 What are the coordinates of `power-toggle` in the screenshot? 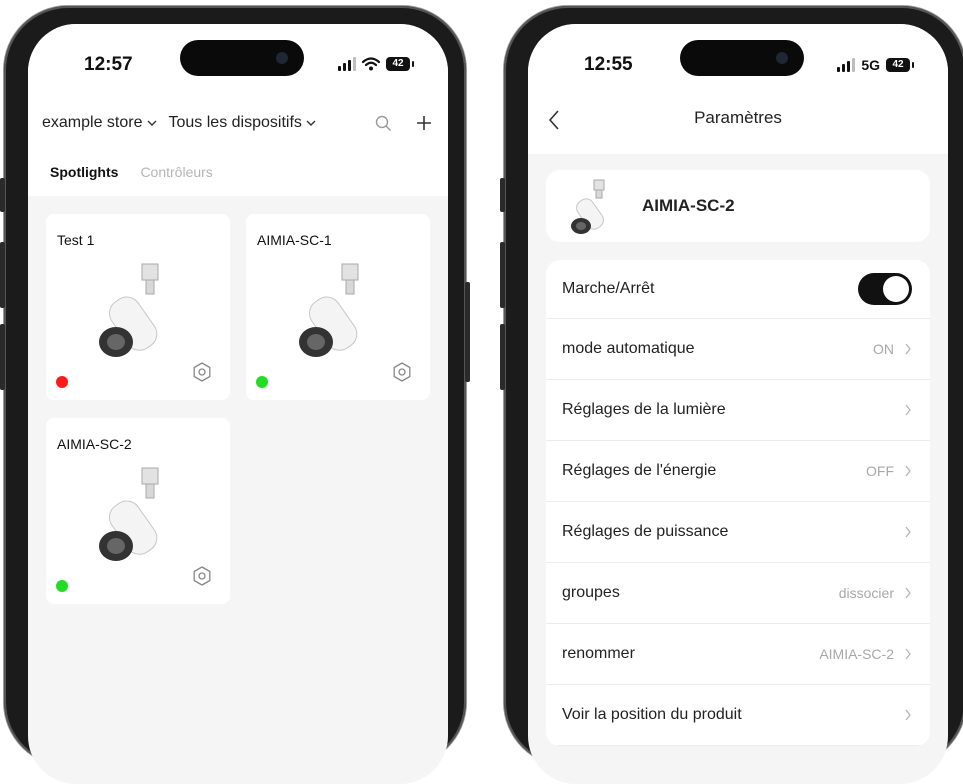 It's located at (885, 289).